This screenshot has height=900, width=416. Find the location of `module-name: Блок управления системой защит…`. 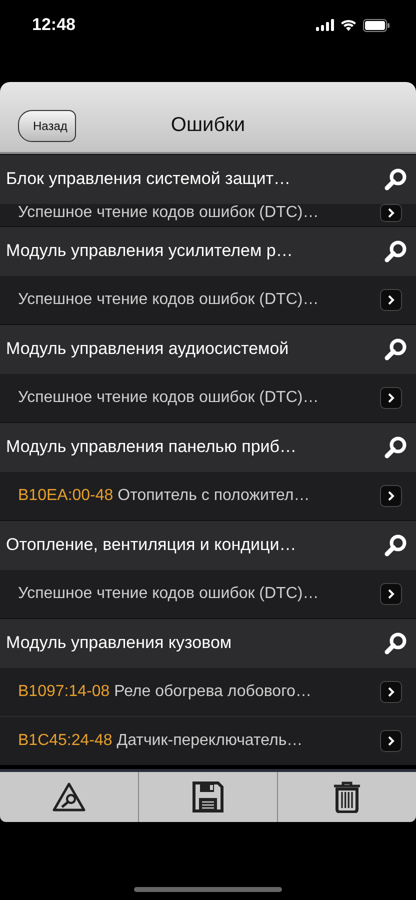

module-name: Блок управления системой защит… is located at coordinates (148, 179).